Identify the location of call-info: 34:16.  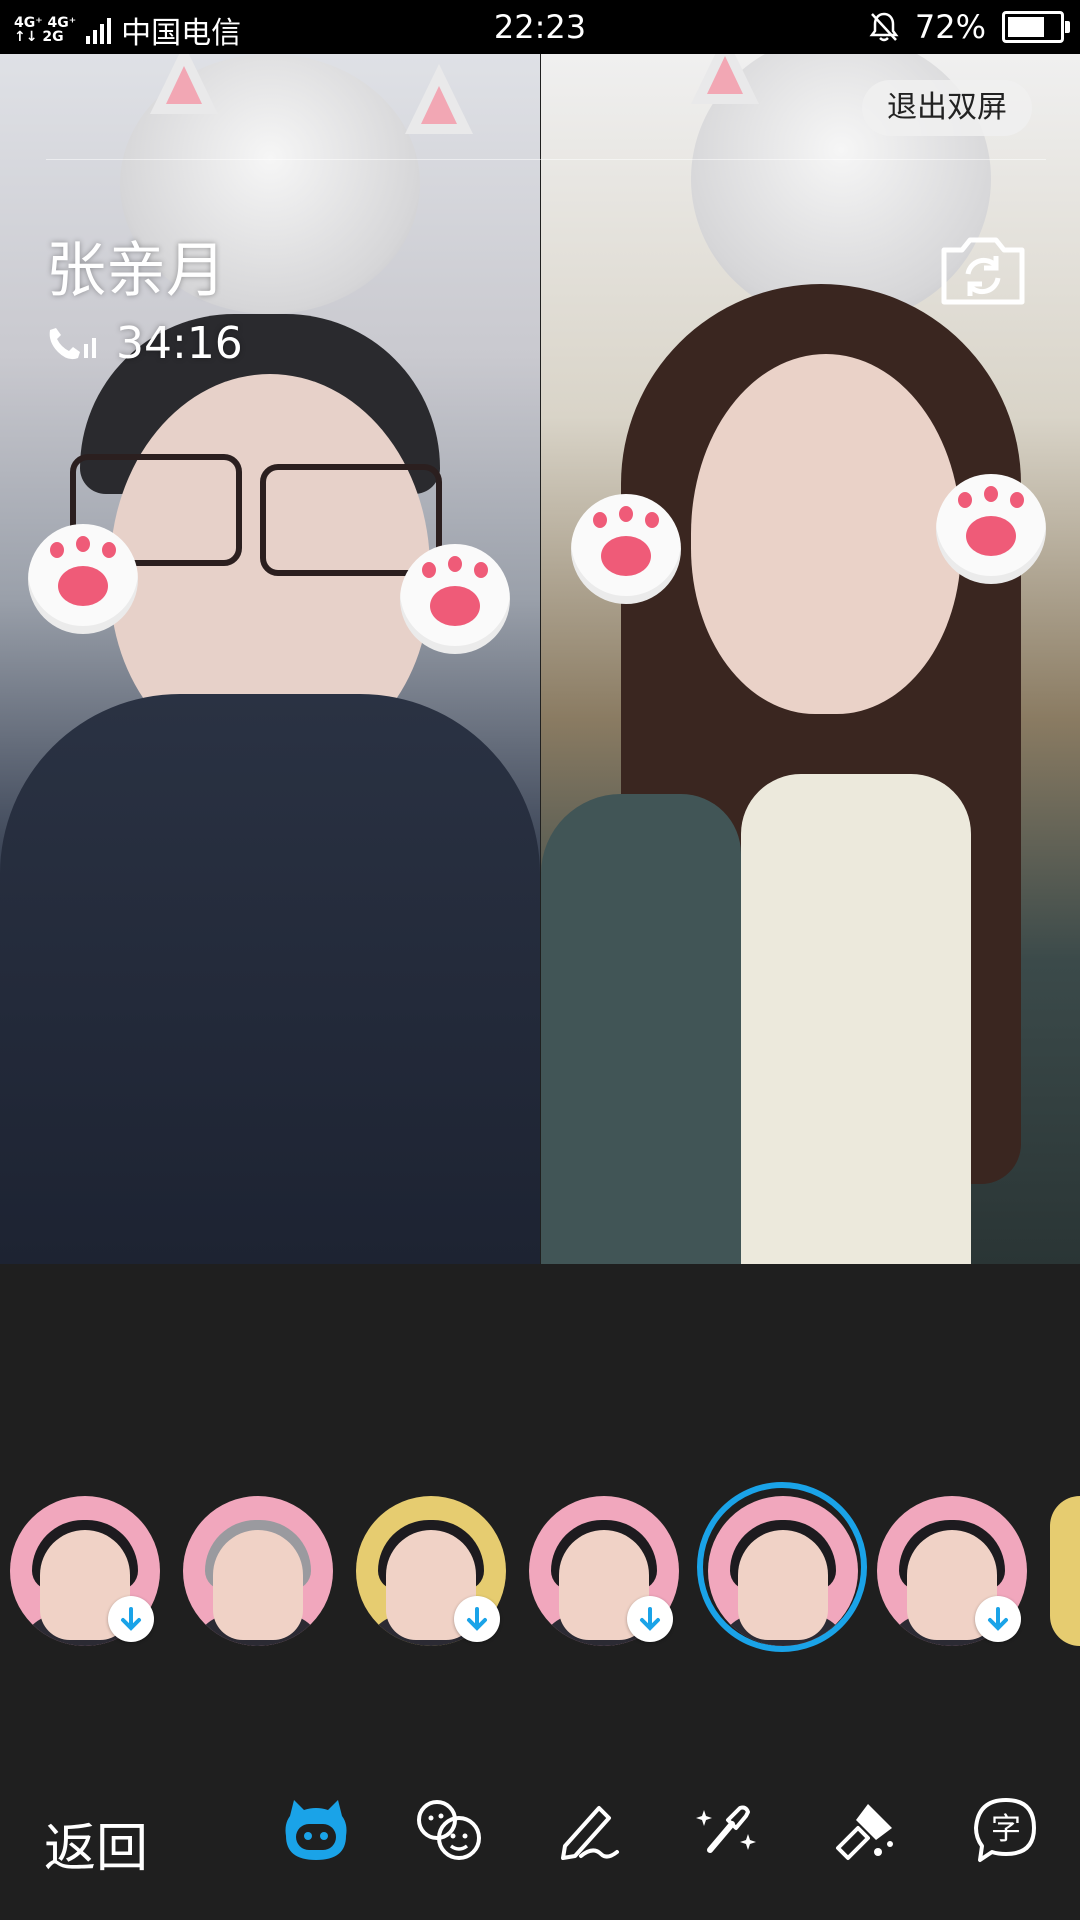
(144, 343).